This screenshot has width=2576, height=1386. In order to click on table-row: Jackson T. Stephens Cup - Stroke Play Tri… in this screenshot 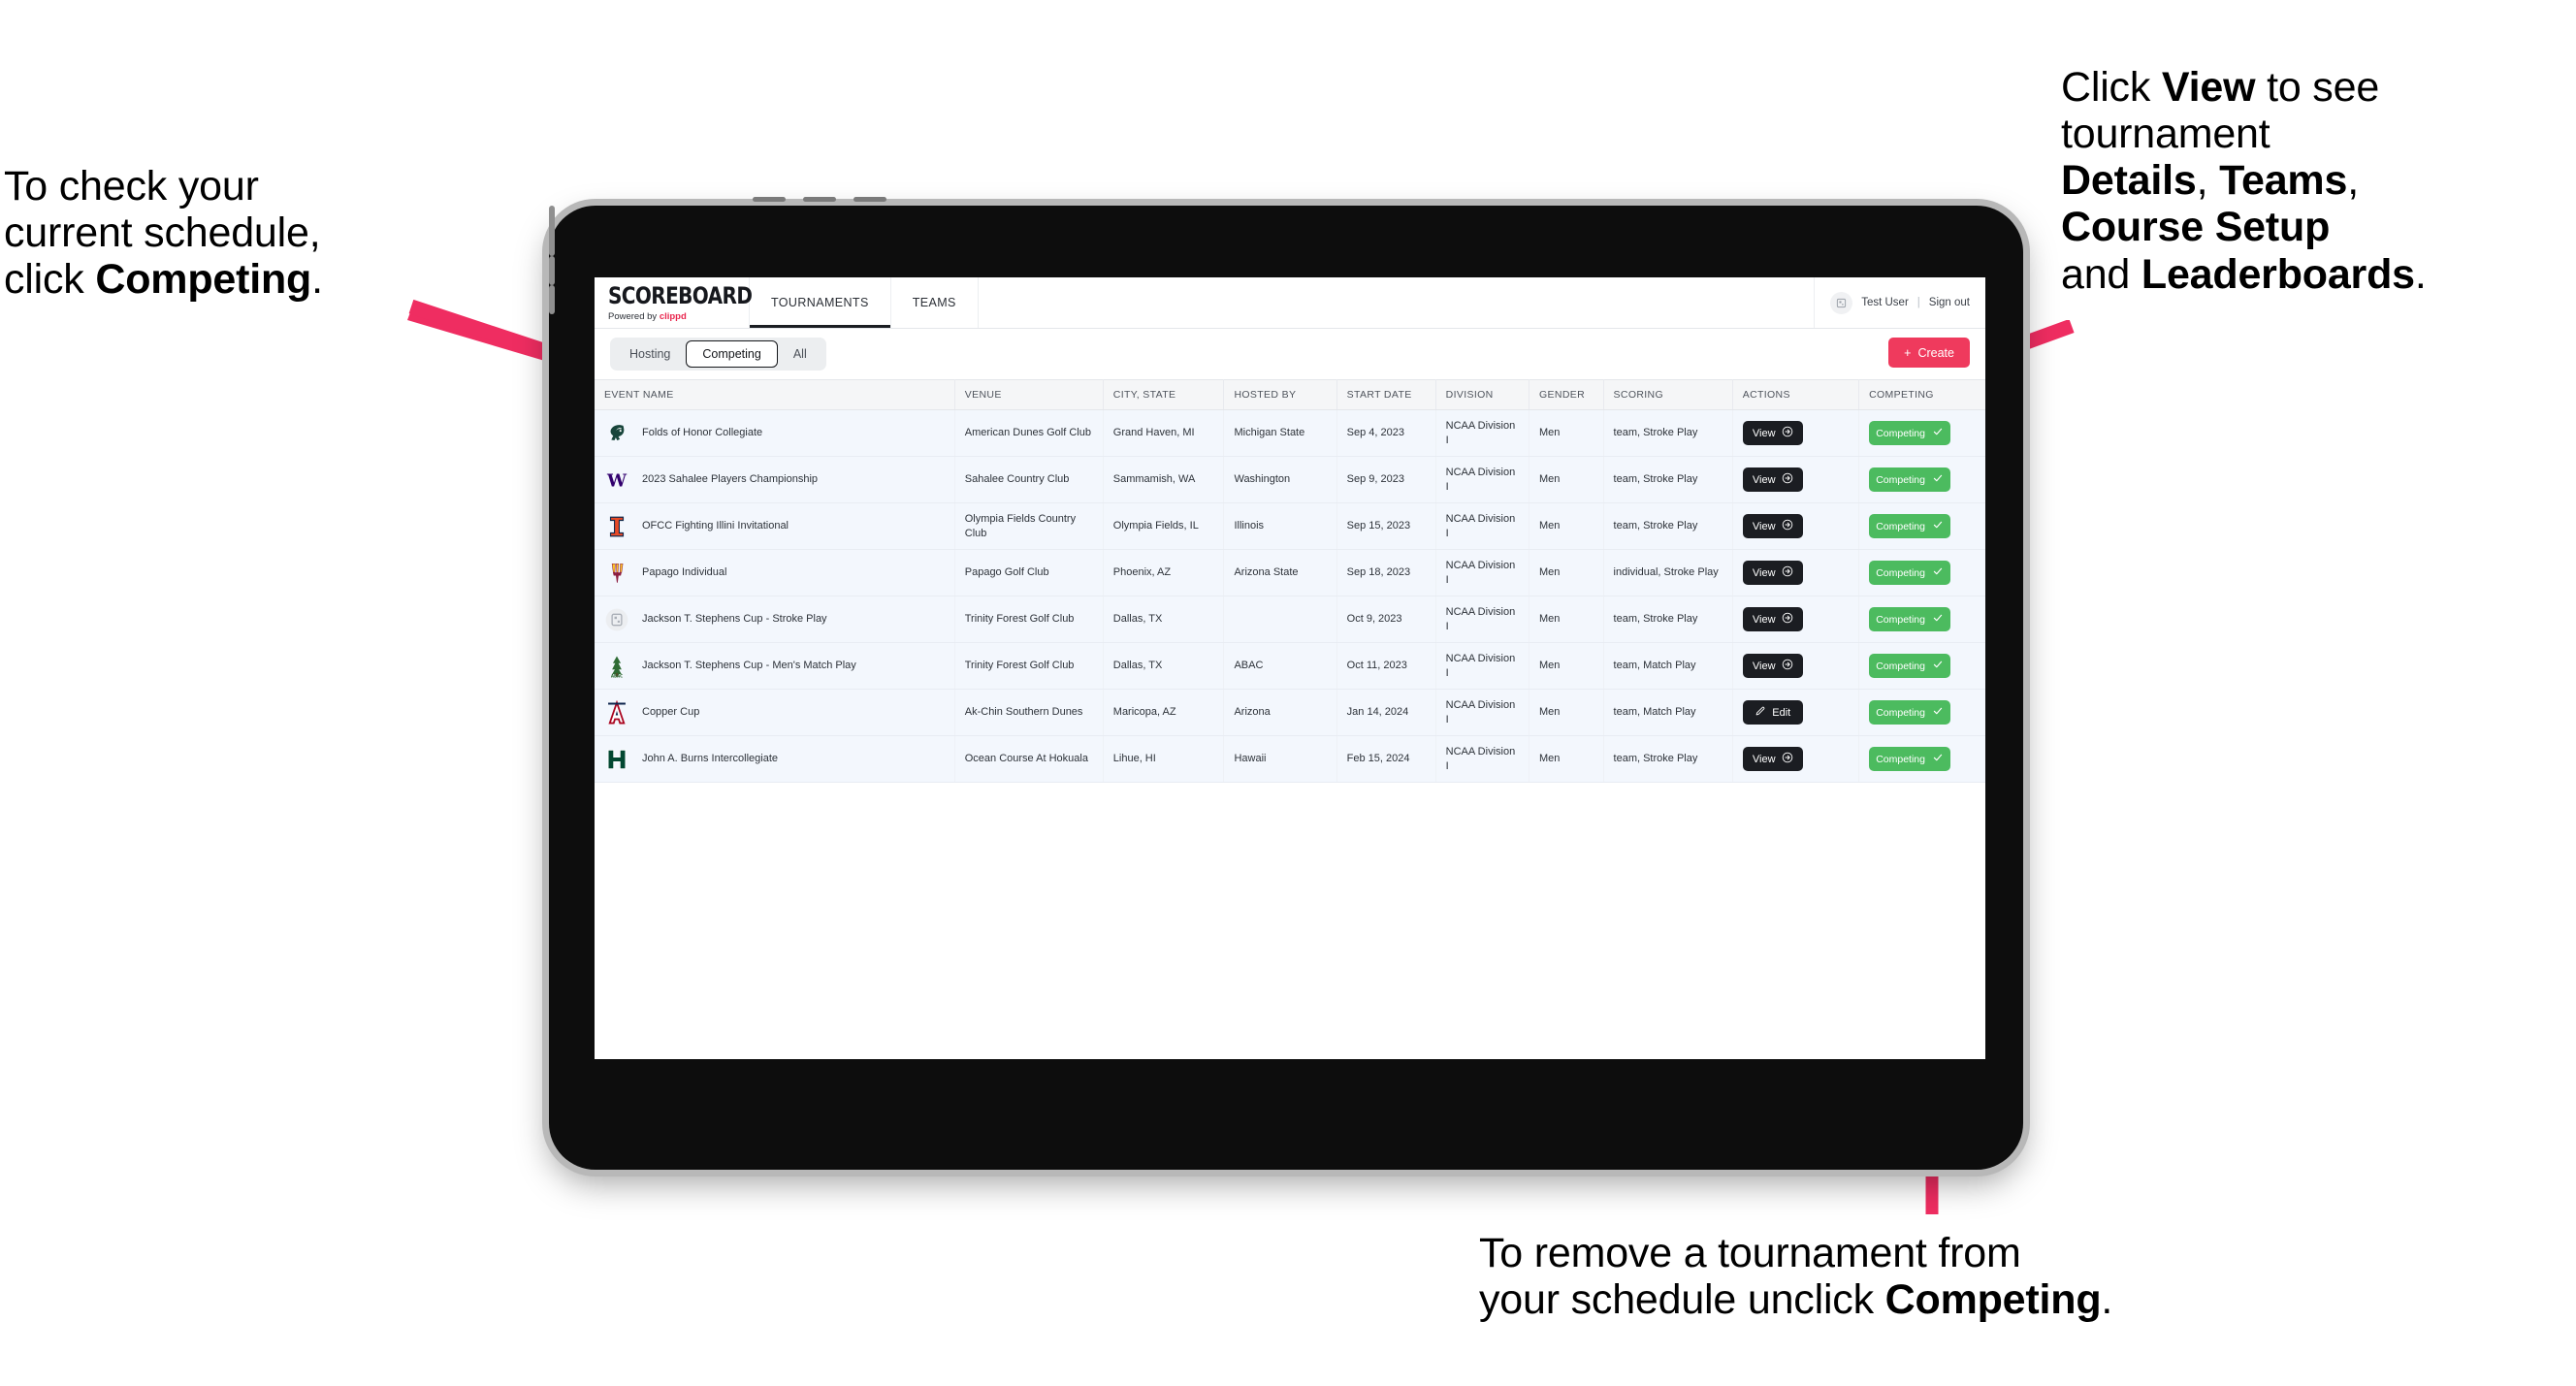, I will do `click(1290, 620)`.